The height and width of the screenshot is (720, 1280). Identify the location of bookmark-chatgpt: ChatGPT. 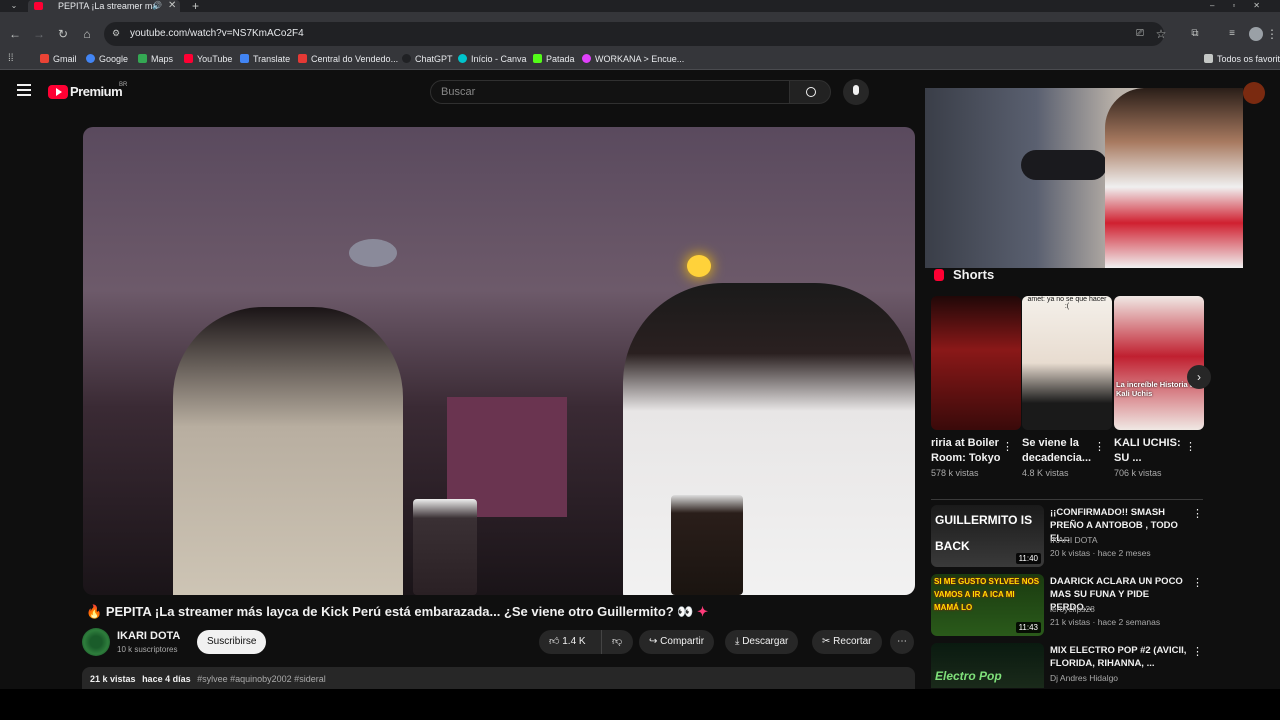
(427, 59).